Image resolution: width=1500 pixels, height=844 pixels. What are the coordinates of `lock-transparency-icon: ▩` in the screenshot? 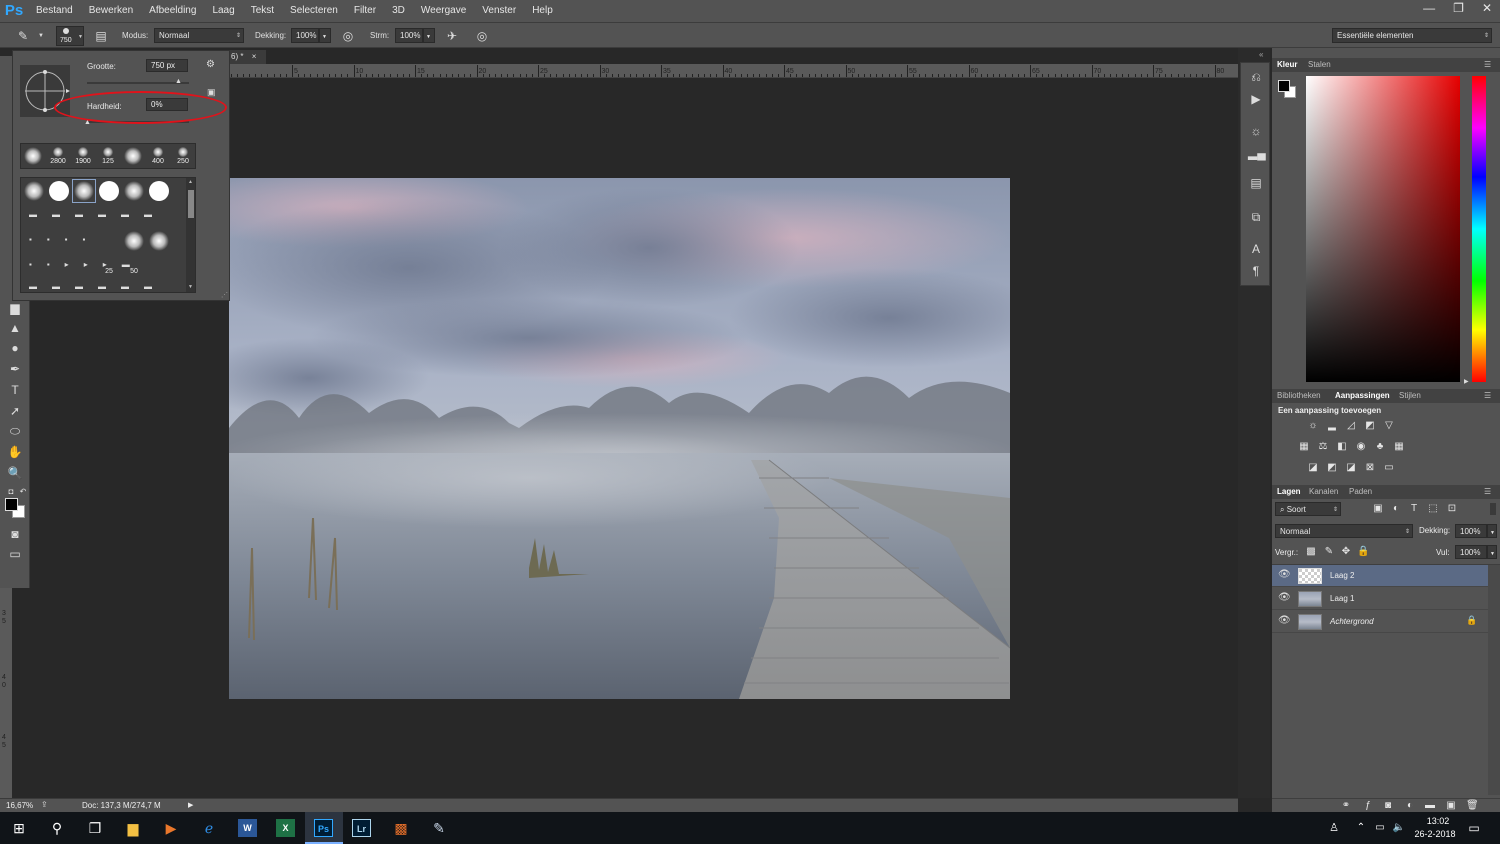 It's located at (1311, 552).